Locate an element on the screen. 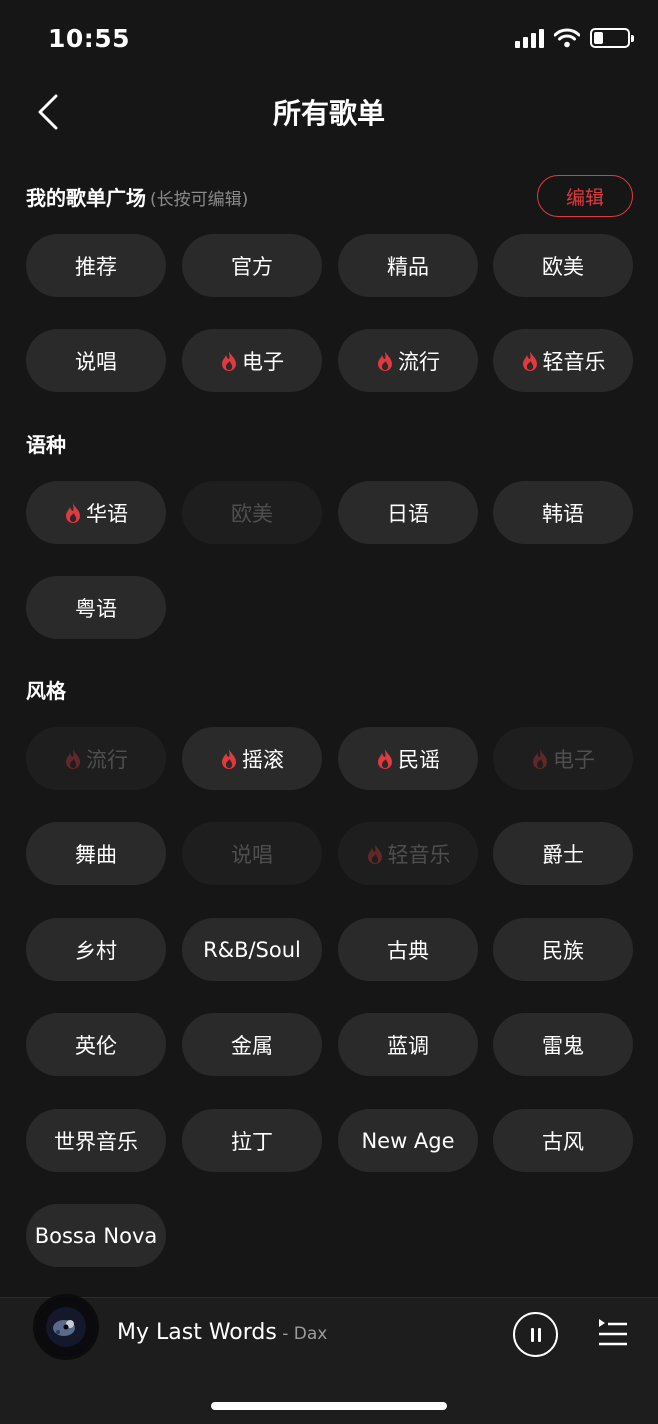 This screenshot has width=658, height=1424. chip-label: 拉丁 is located at coordinates (252, 1141).